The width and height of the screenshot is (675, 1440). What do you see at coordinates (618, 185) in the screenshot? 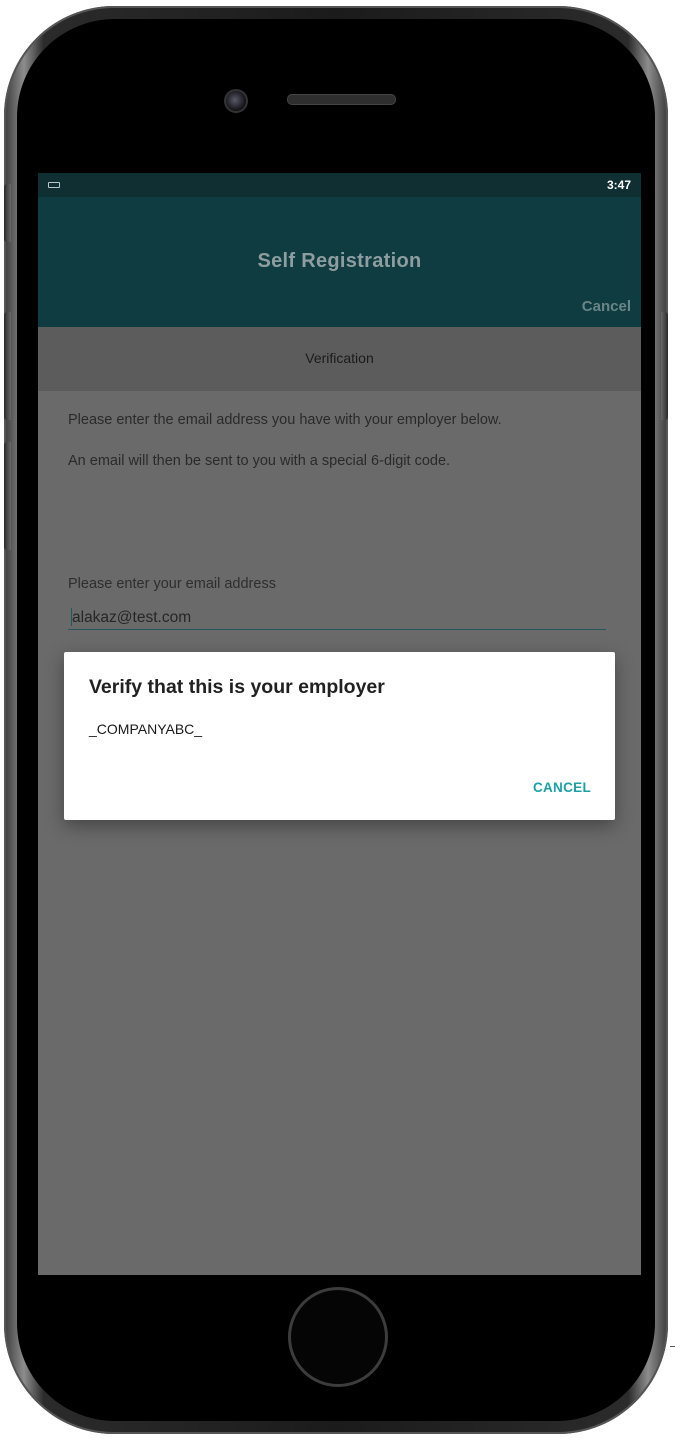
I see `status-time: 3:47` at bounding box center [618, 185].